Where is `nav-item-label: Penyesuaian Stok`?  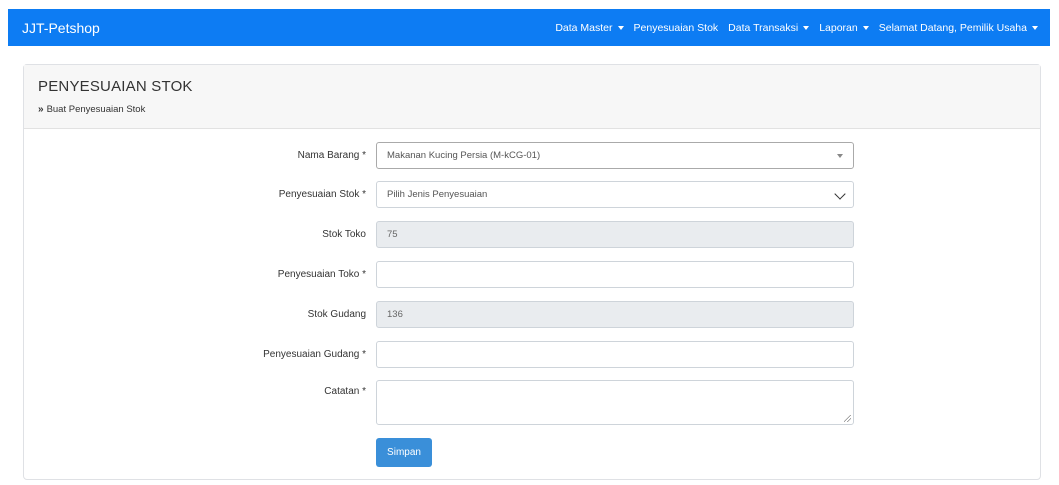
nav-item-label: Penyesuaian Stok is located at coordinates (676, 27).